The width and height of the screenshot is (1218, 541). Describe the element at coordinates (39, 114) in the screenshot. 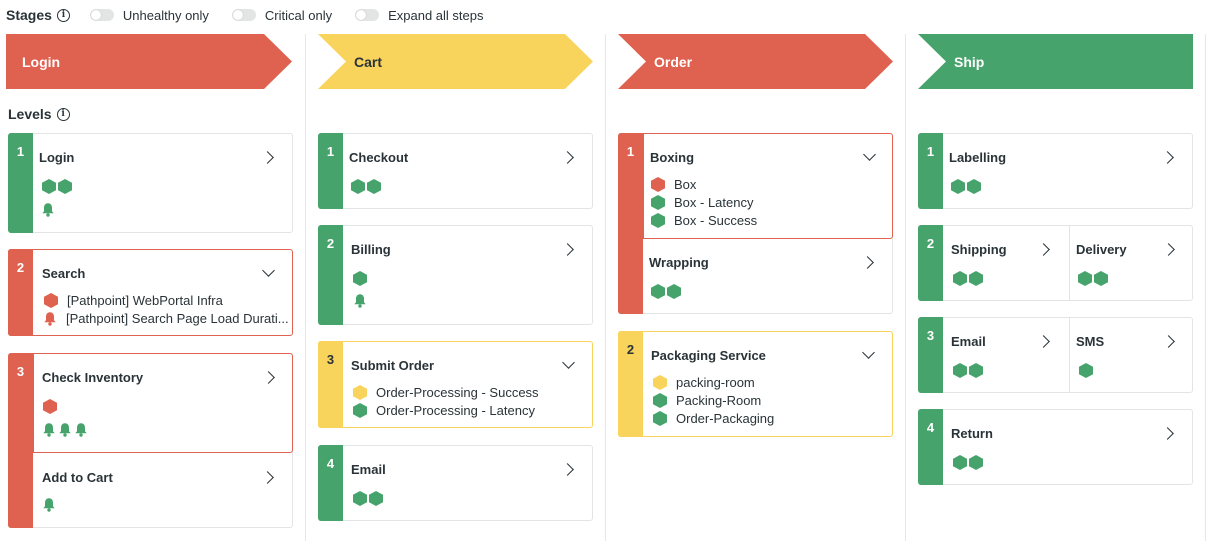

I see `levels-label: Levels i` at that location.